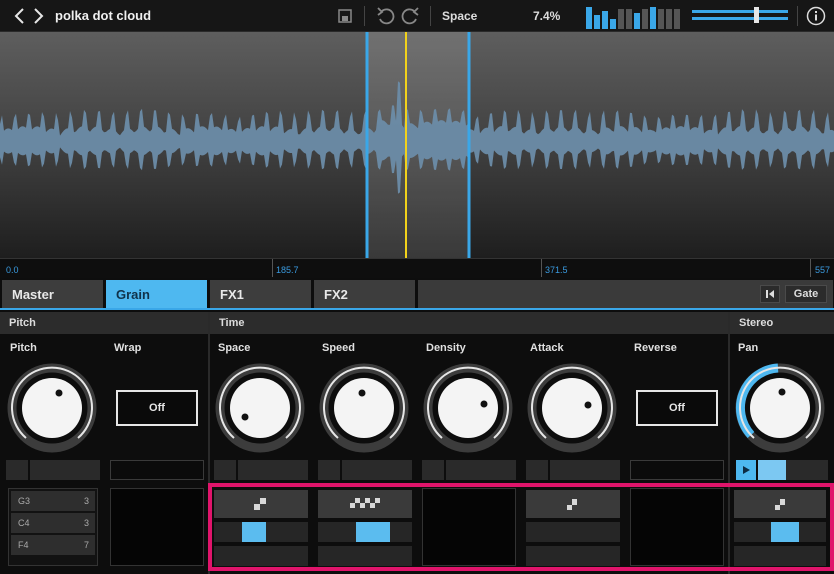 The width and height of the screenshot is (834, 574). I want to click on param-label-density: Density, so click(446, 348).